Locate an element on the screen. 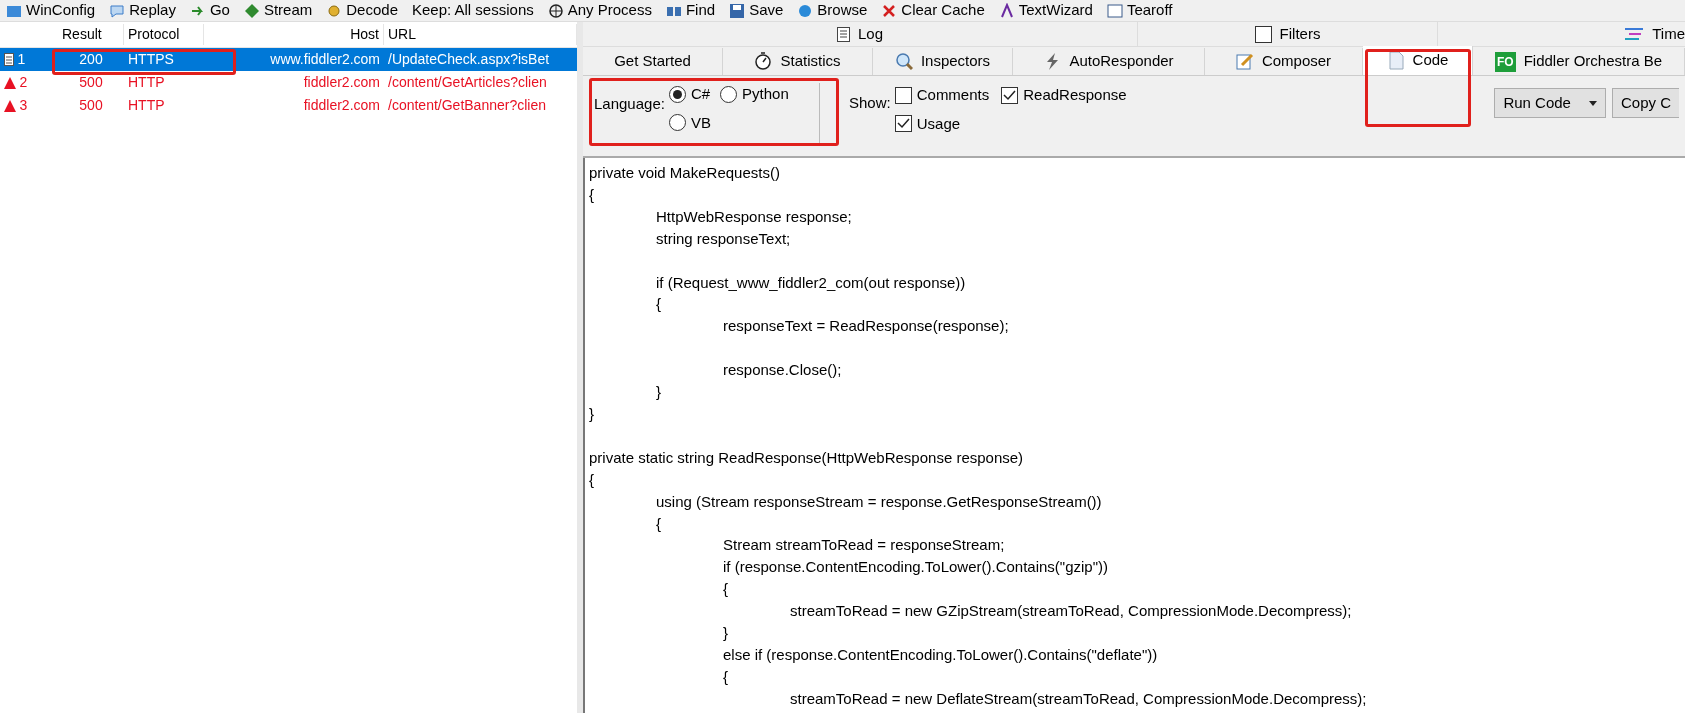  session-row: 3 500 HTTP fiddler2.com /content/GetBanner?clien is located at coordinates (288, 105).